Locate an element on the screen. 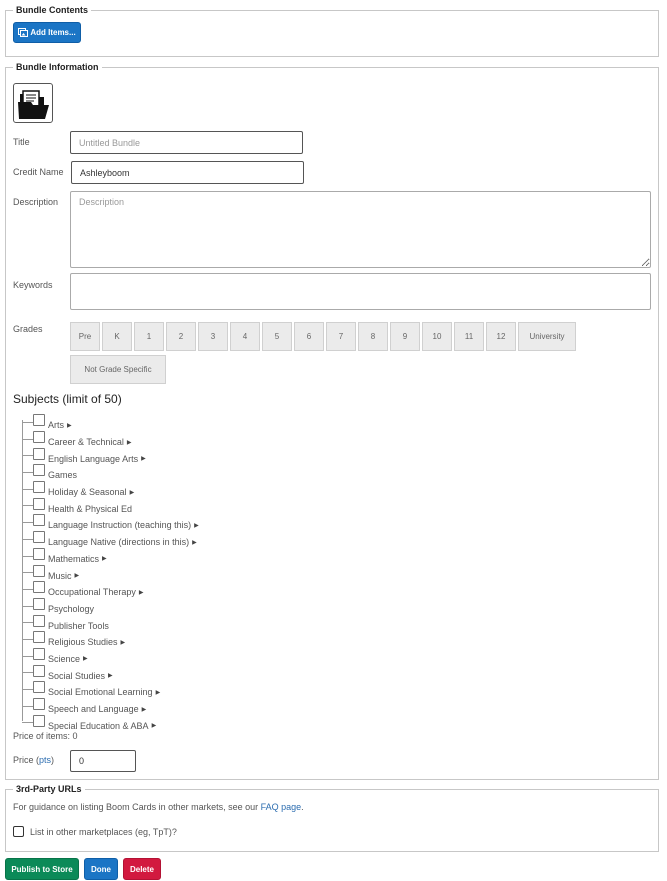 This screenshot has width=667, height=881. description-textarea is located at coordinates (360, 229).